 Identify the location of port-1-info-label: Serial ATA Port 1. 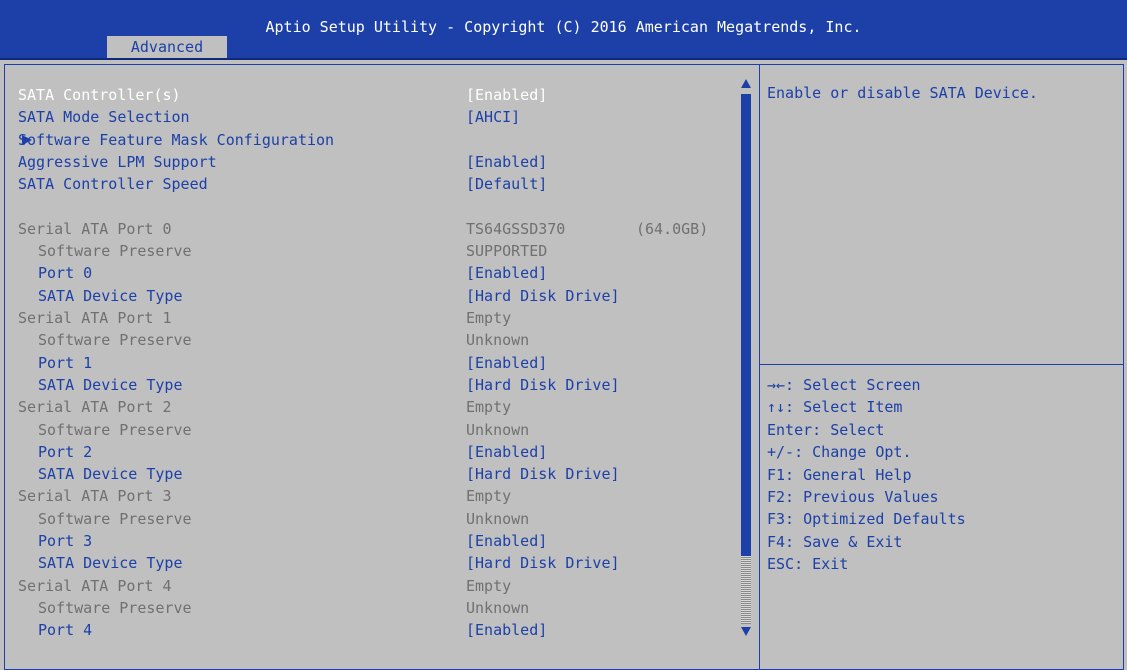
(95, 318).